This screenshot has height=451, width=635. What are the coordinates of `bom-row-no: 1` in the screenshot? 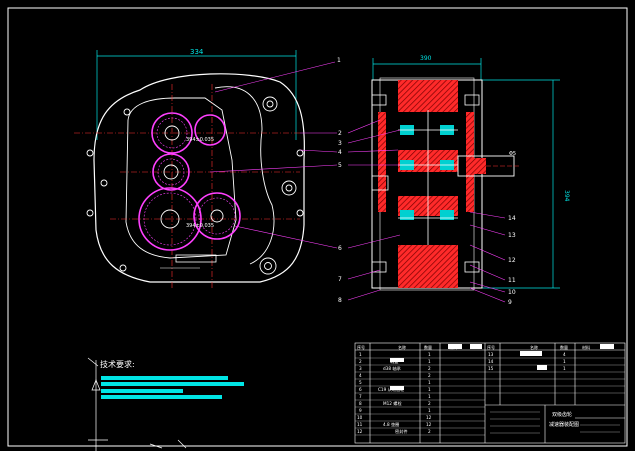 It's located at (360, 354).